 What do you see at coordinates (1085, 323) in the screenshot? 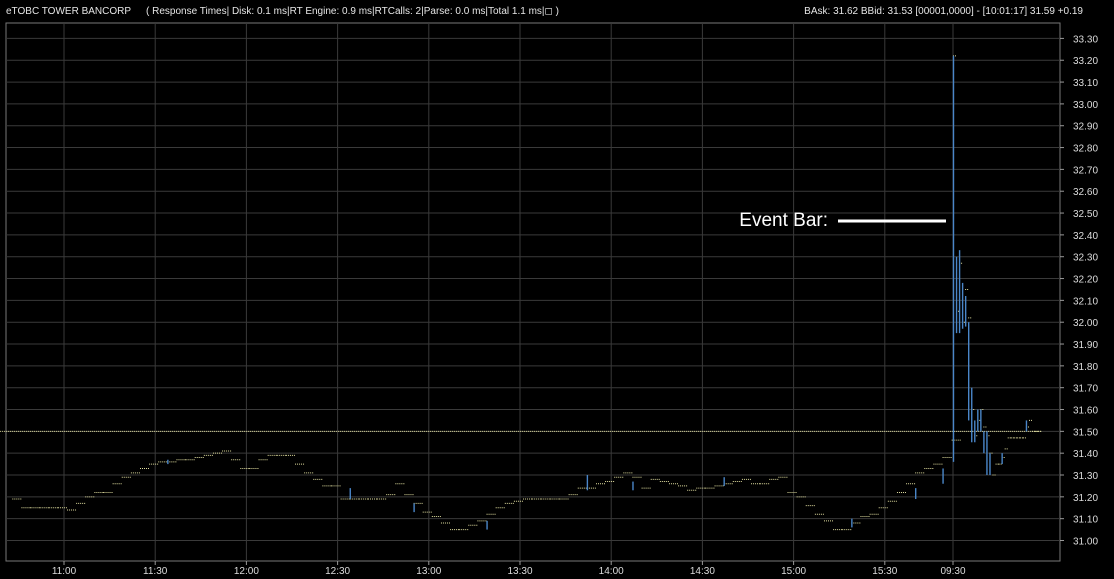
I see `y-tick-label: 32.00` at bounding box center [1085, 323].